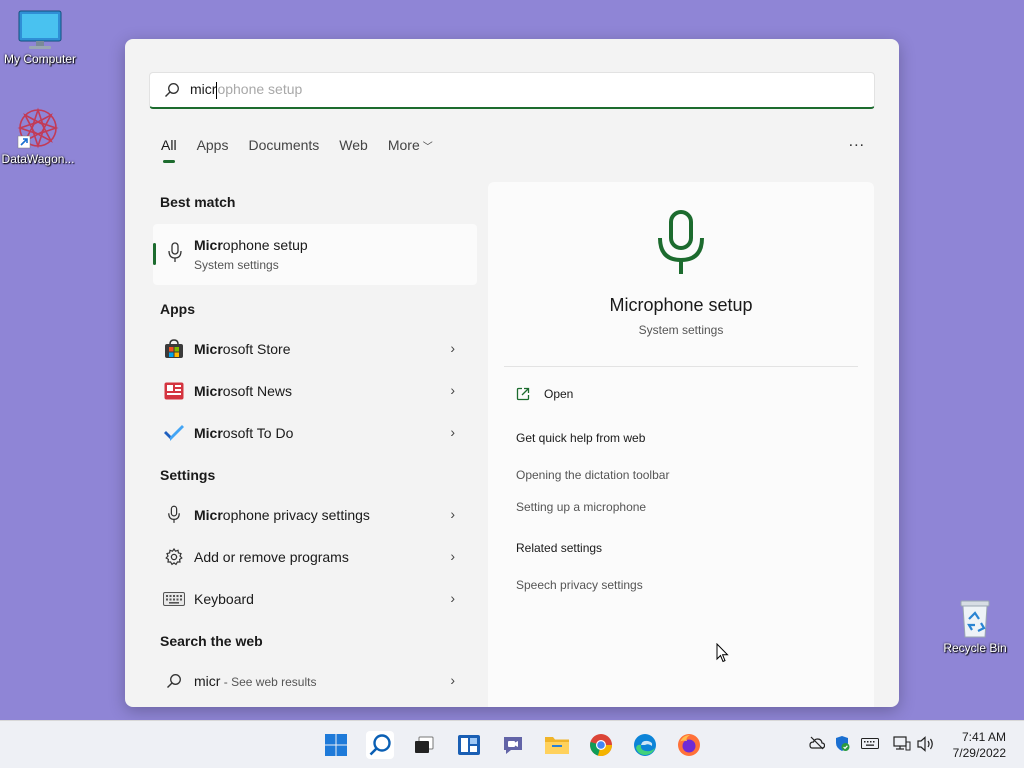 The width and height of the screenshot is (1024, 768). Describe the element at coordinates (592, 475) in the screenshot. I see `help-link-dictation-toolbar: Opening the dictation toolbar` at that location.